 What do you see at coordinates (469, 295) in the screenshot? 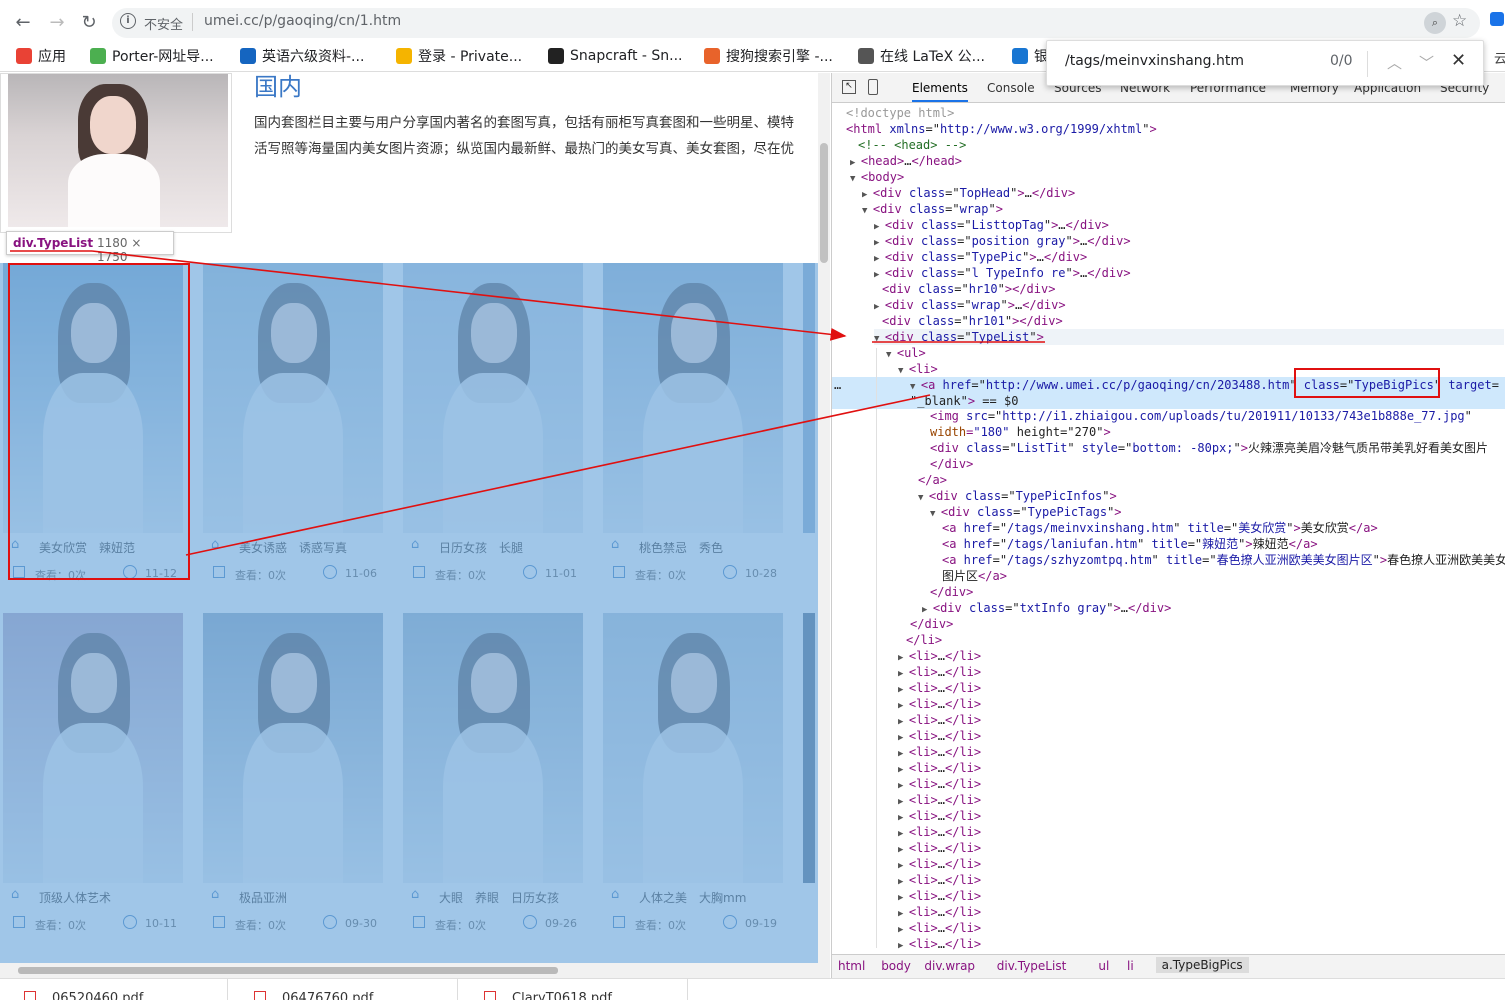
I see `arrow-typelist-to-dom` at bounding box center [469, 295].